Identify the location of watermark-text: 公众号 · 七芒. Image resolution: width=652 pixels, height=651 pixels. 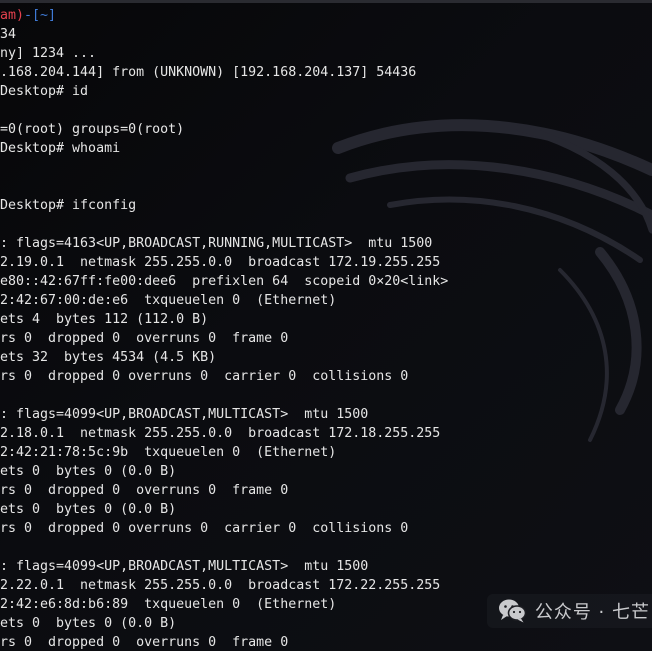
(592, 612).